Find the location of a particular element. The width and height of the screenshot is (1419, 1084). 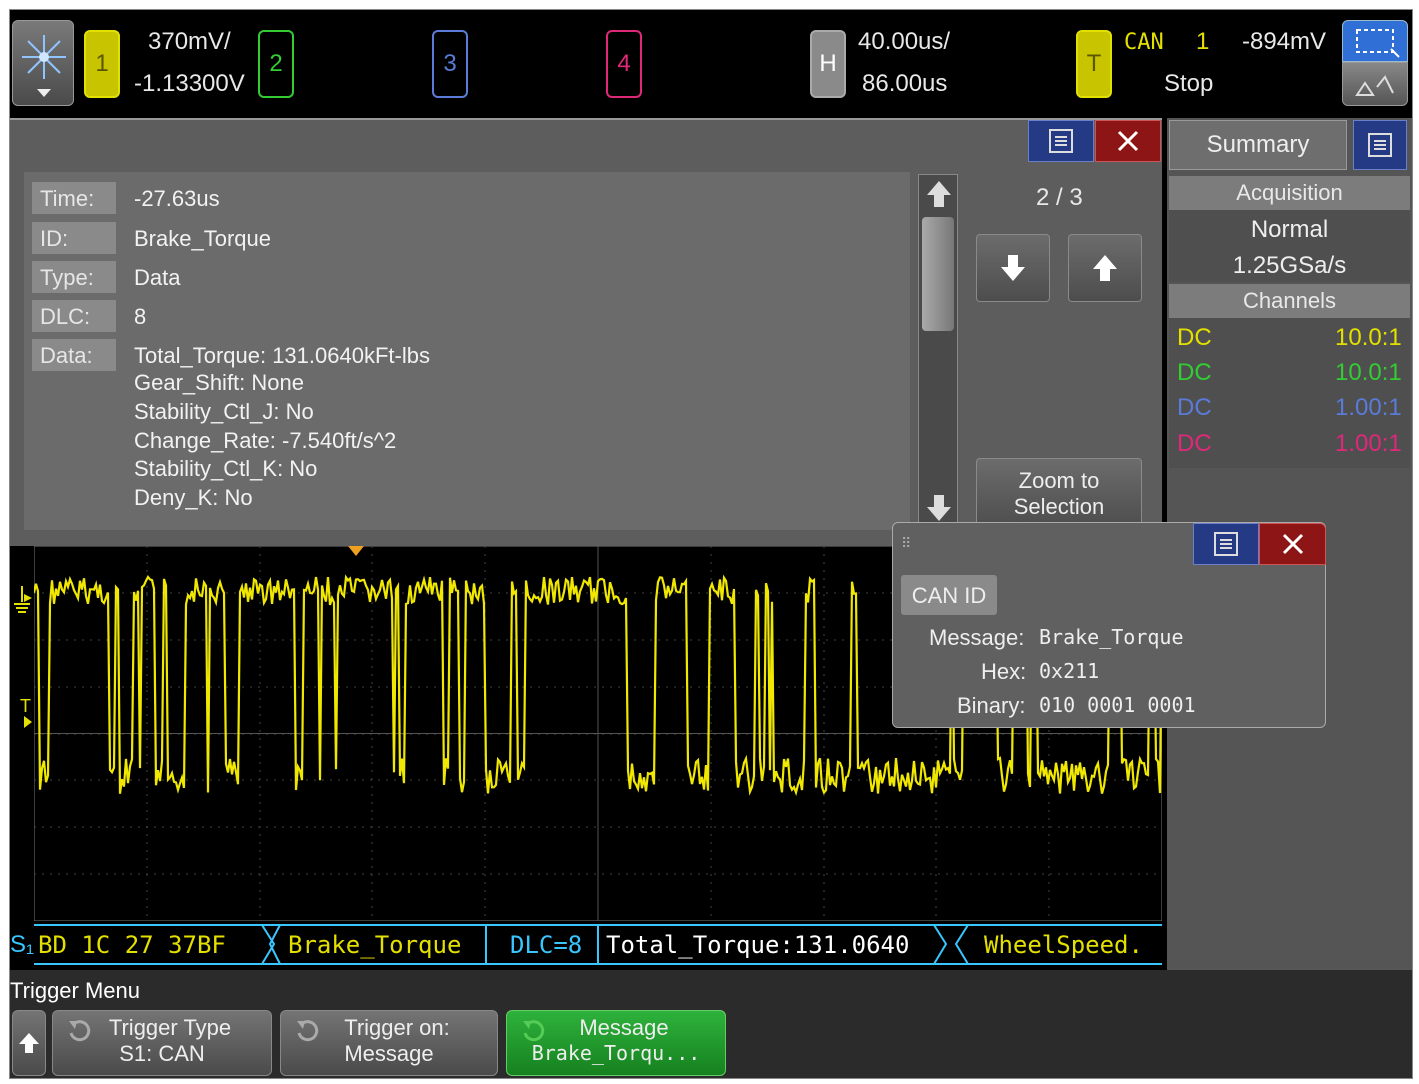

drag-handle-icon: ⠿ is located at coordinates (906, 543).